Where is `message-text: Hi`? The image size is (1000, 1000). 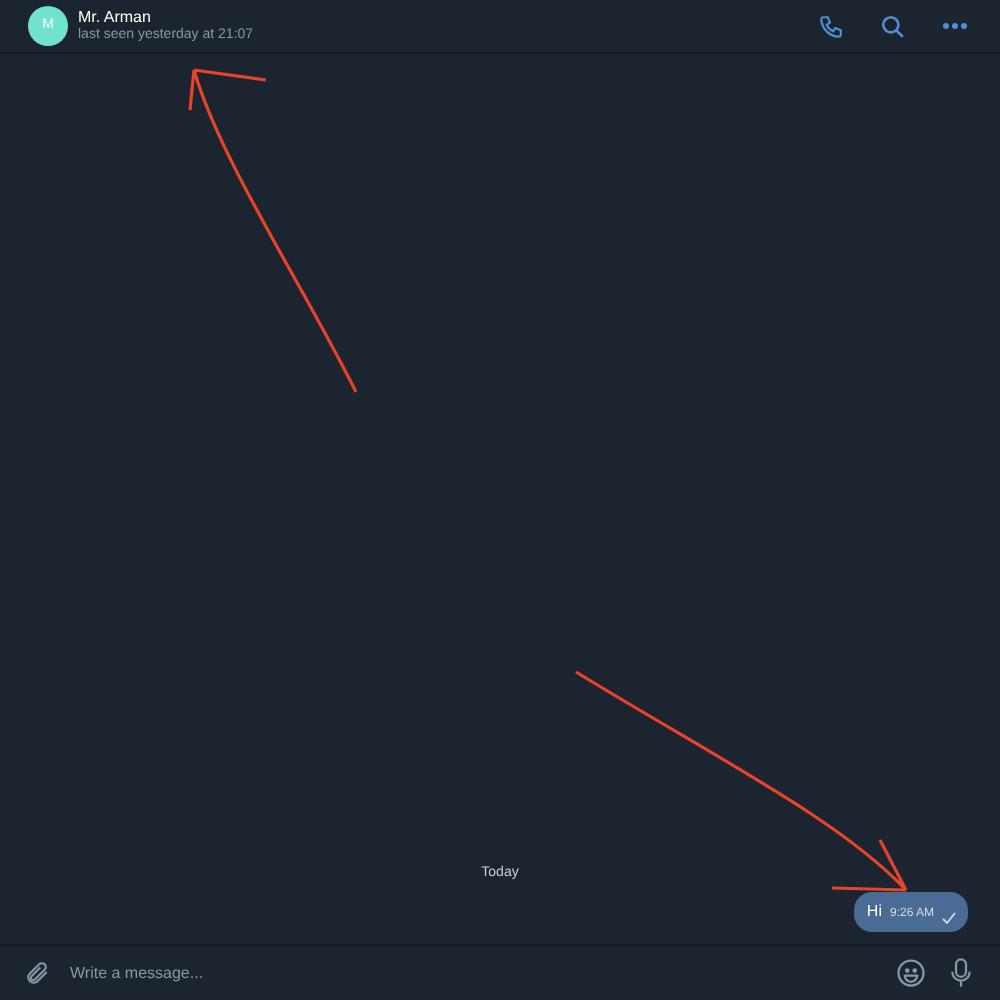
message-text: Hi is located at coordinates (874, 912).